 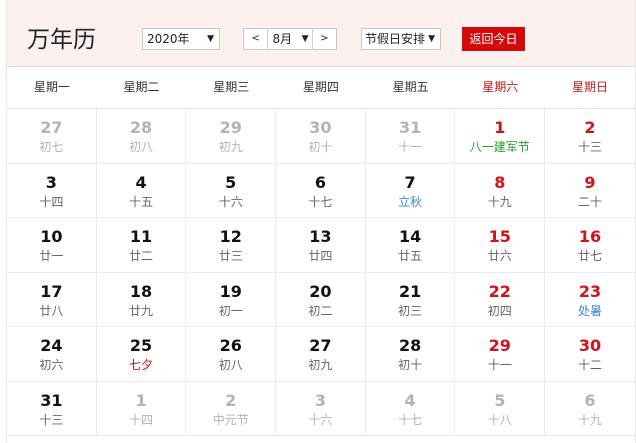 I want to click on calendar-week-row: 3 十四 4 十五 5 十六 6 十七 7 立秋 8 十九 9 二十, so click(x=321, y=190).